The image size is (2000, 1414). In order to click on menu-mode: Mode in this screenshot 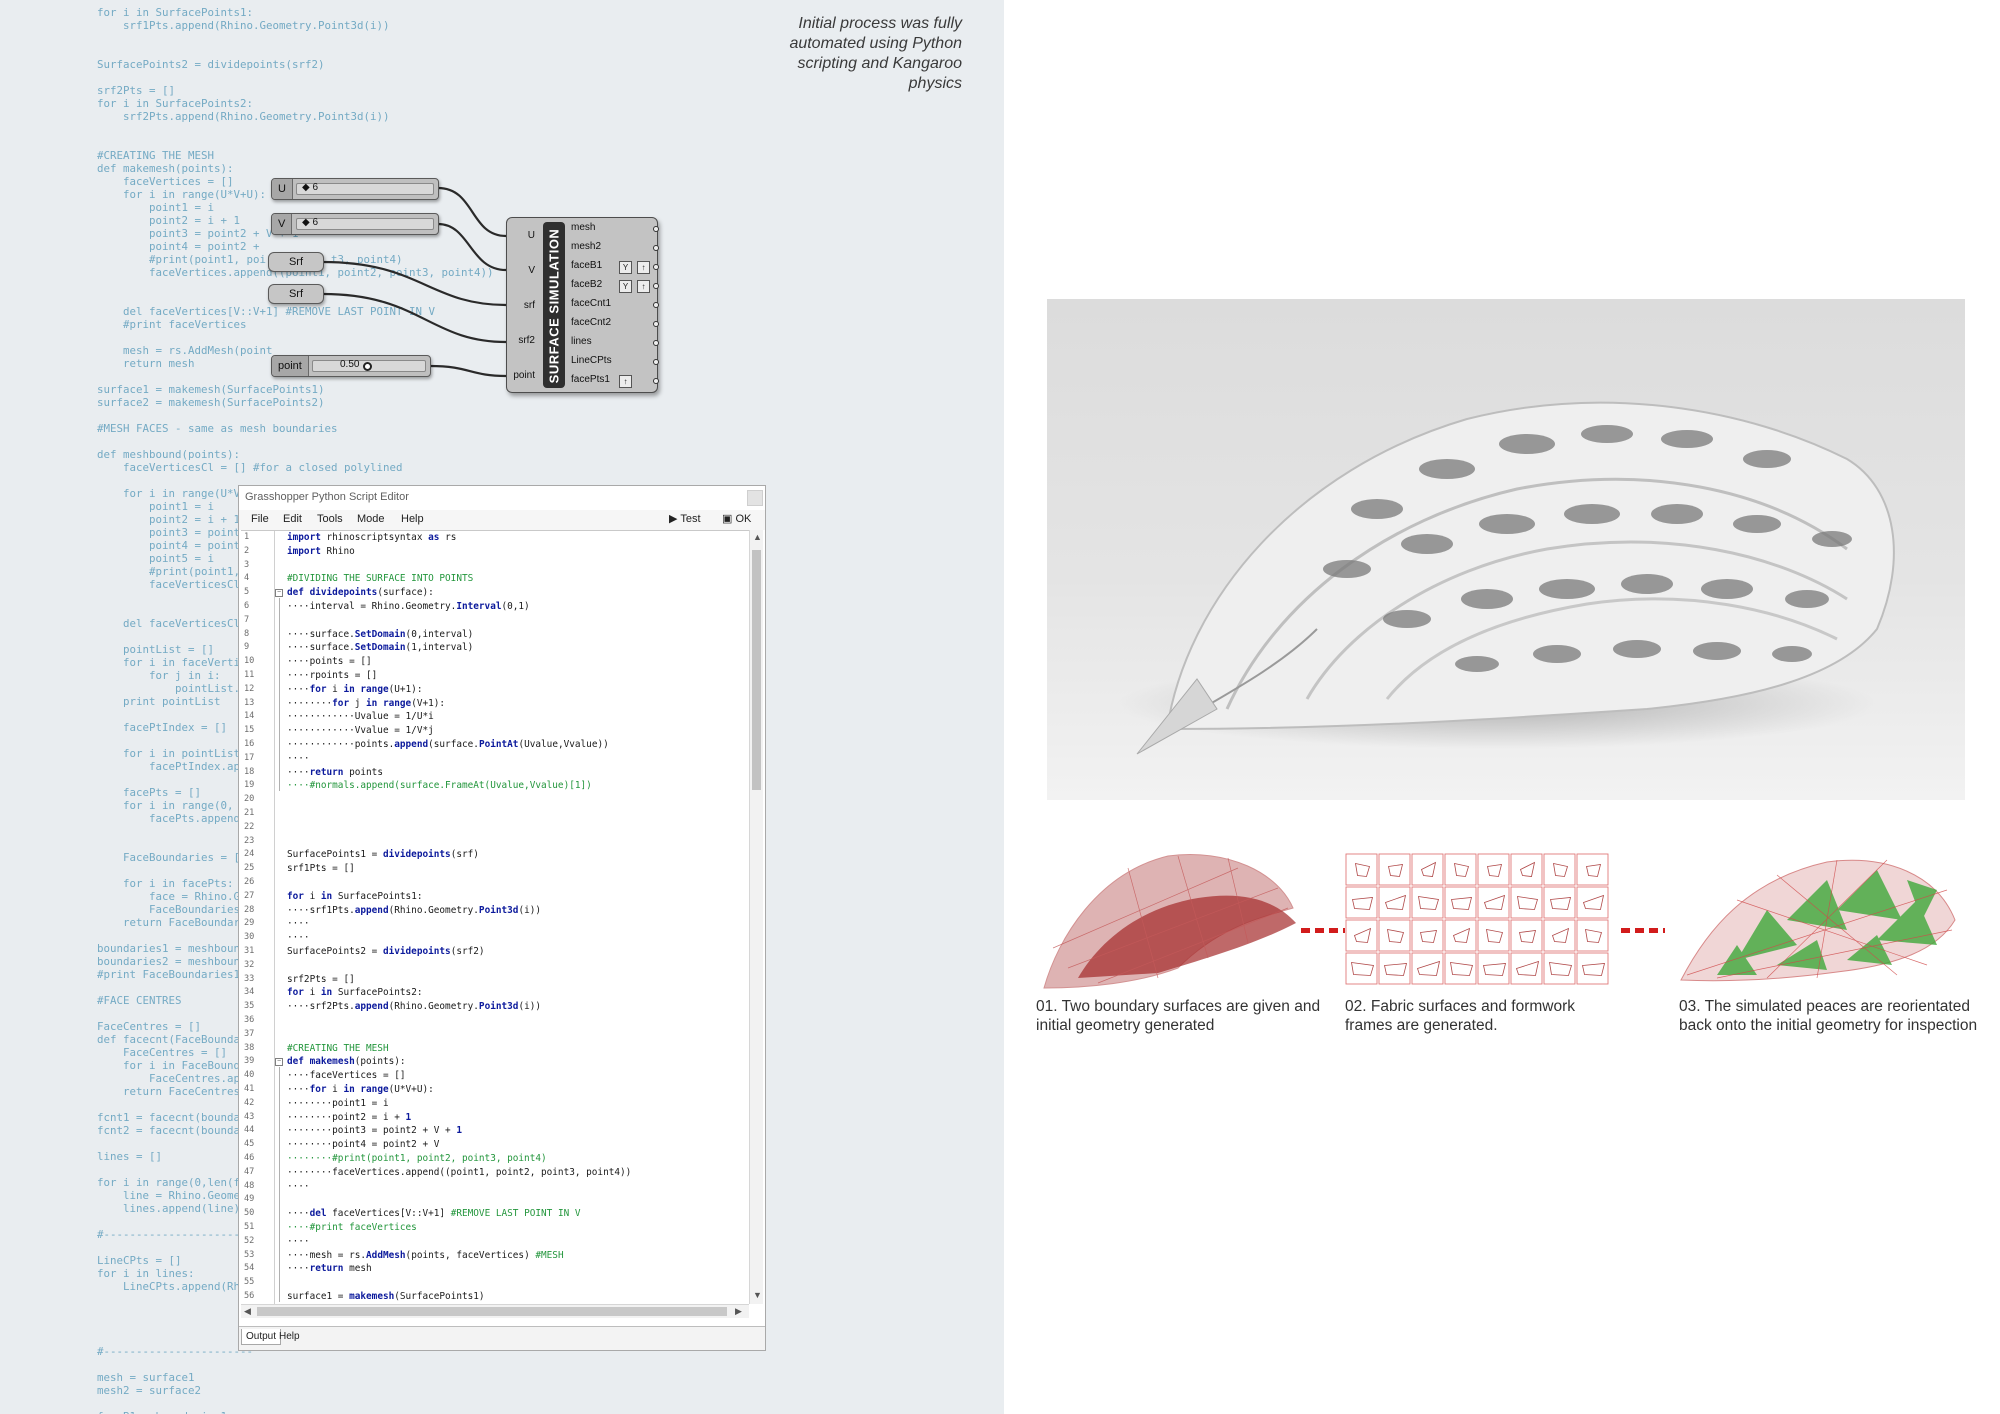, I will do `click(371, 519)`.